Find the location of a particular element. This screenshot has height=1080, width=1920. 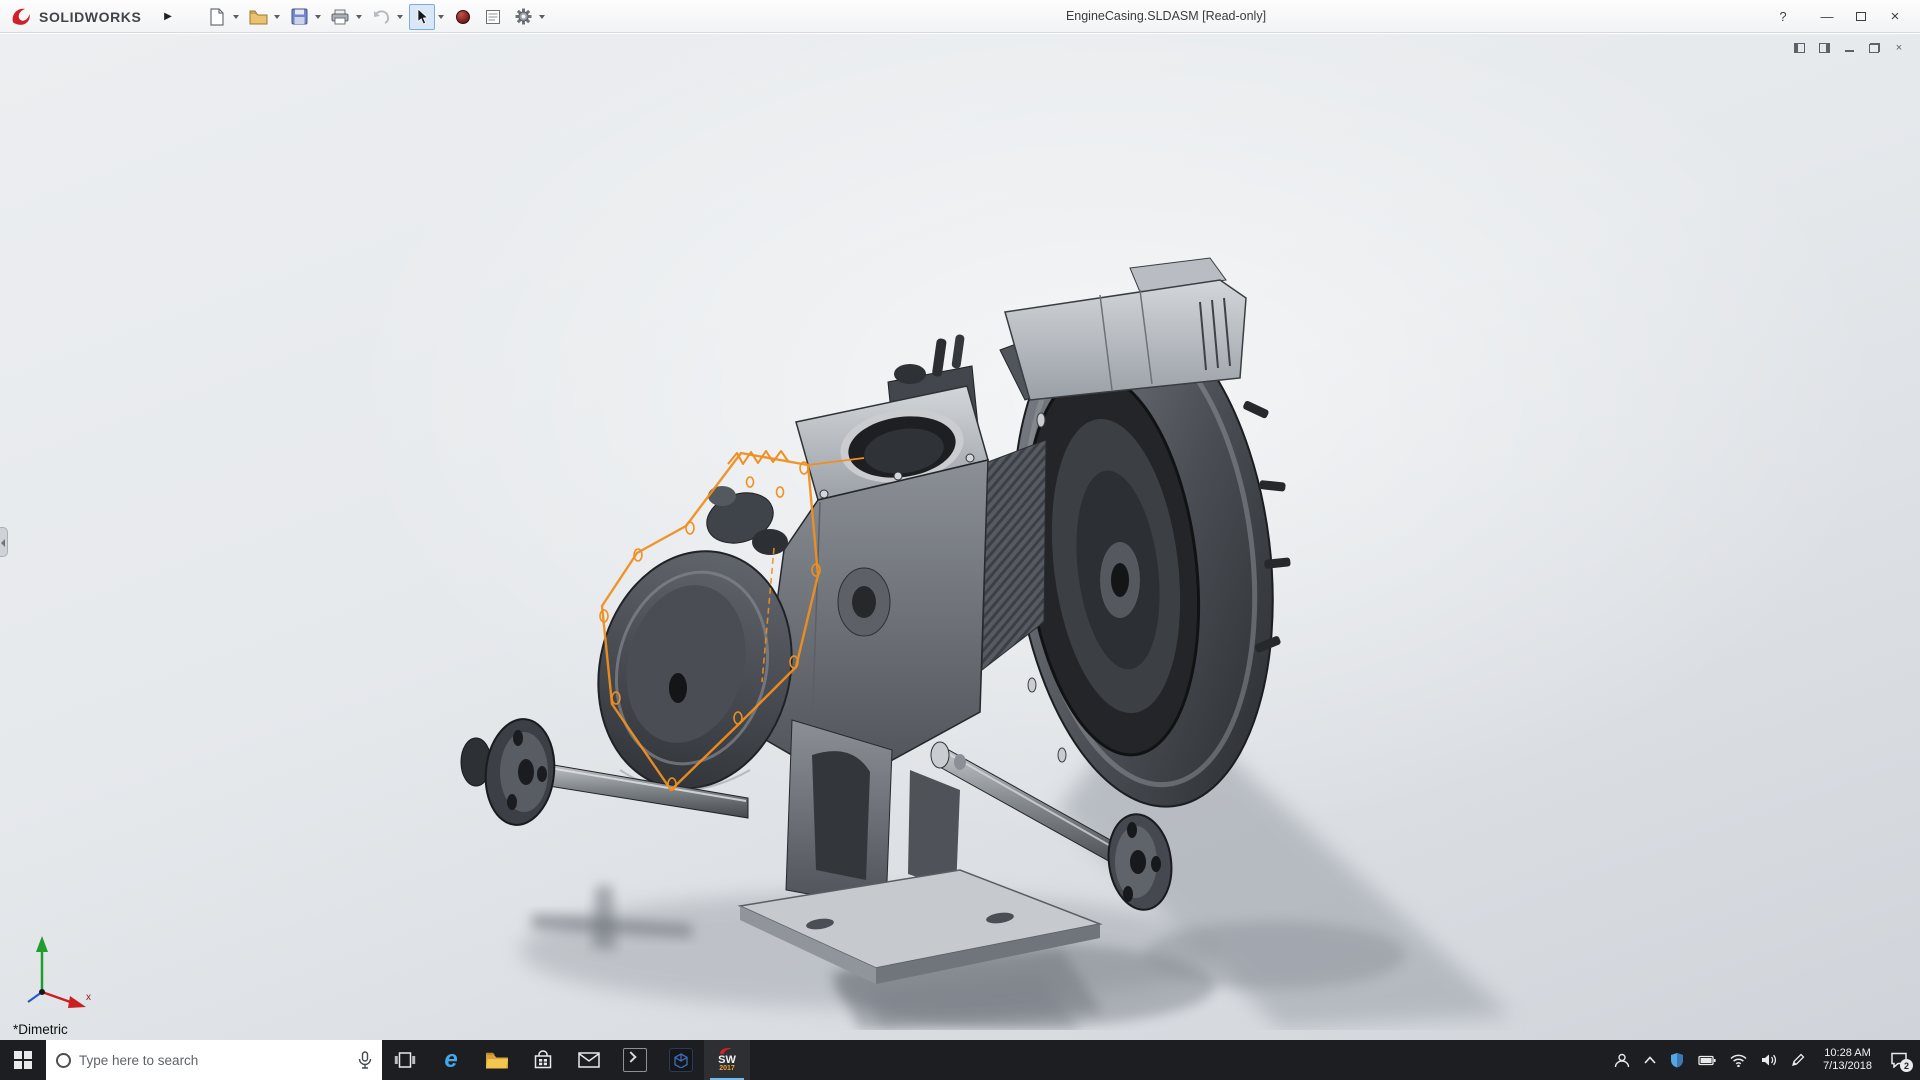

file-explorer-button is located at coordinates (497, 1060).